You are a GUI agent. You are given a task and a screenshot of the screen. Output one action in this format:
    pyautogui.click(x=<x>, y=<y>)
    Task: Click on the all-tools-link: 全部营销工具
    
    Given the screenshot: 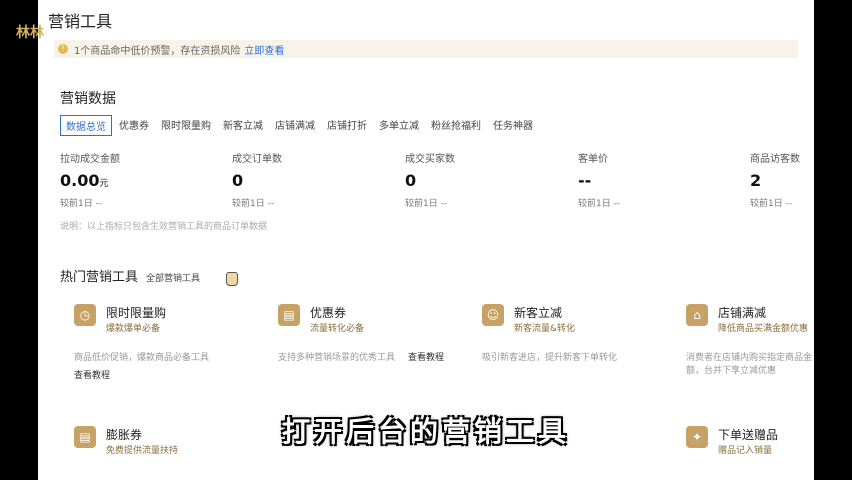 What is the action you would take?
    pyautogui.click(x=173, y=277)
    